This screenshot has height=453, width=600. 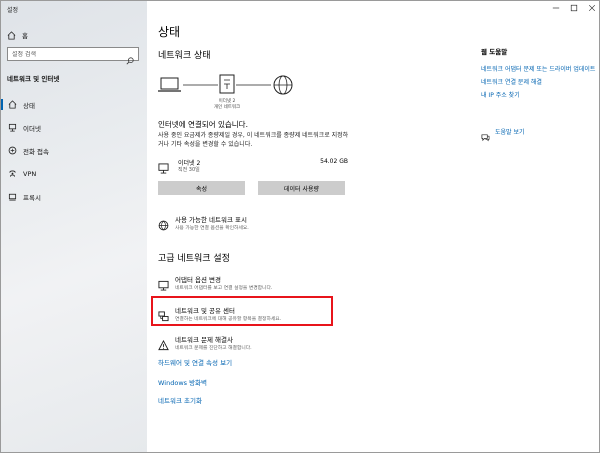 I want to click on windows-firewall-link: Windows 방화벽, so click(x=182, y=382).